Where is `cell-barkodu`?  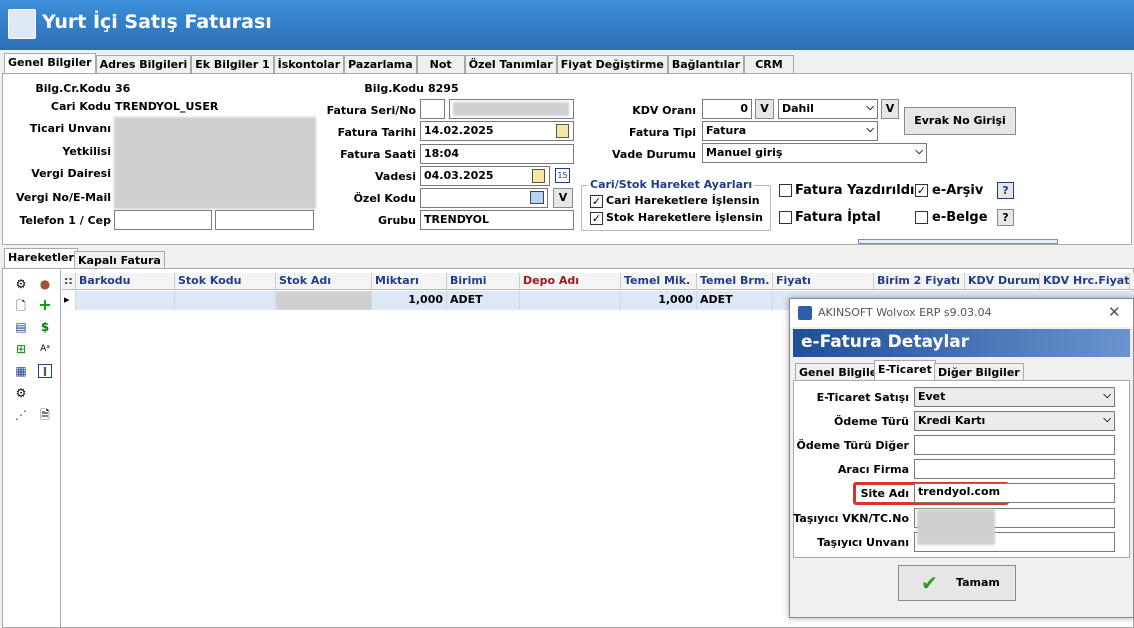 cell-barkodu is located at coordinates (125, 300).